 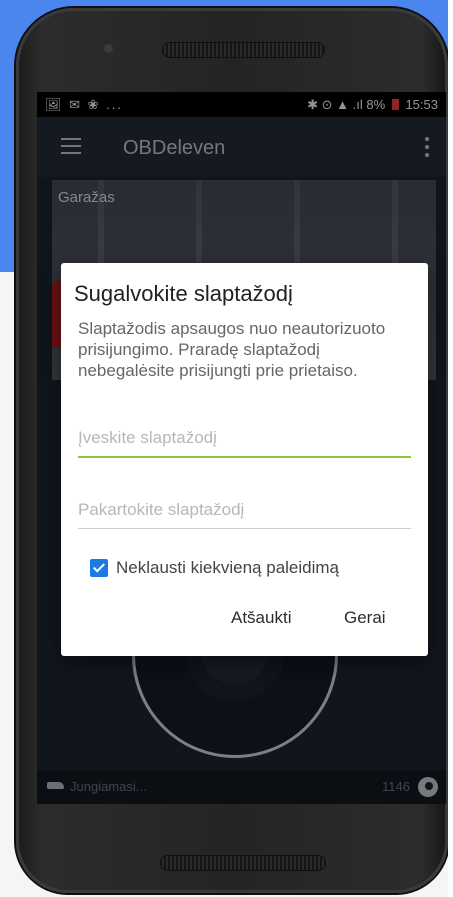 I want to click on bottom-speaker-grille, so click(x=243, y=863).